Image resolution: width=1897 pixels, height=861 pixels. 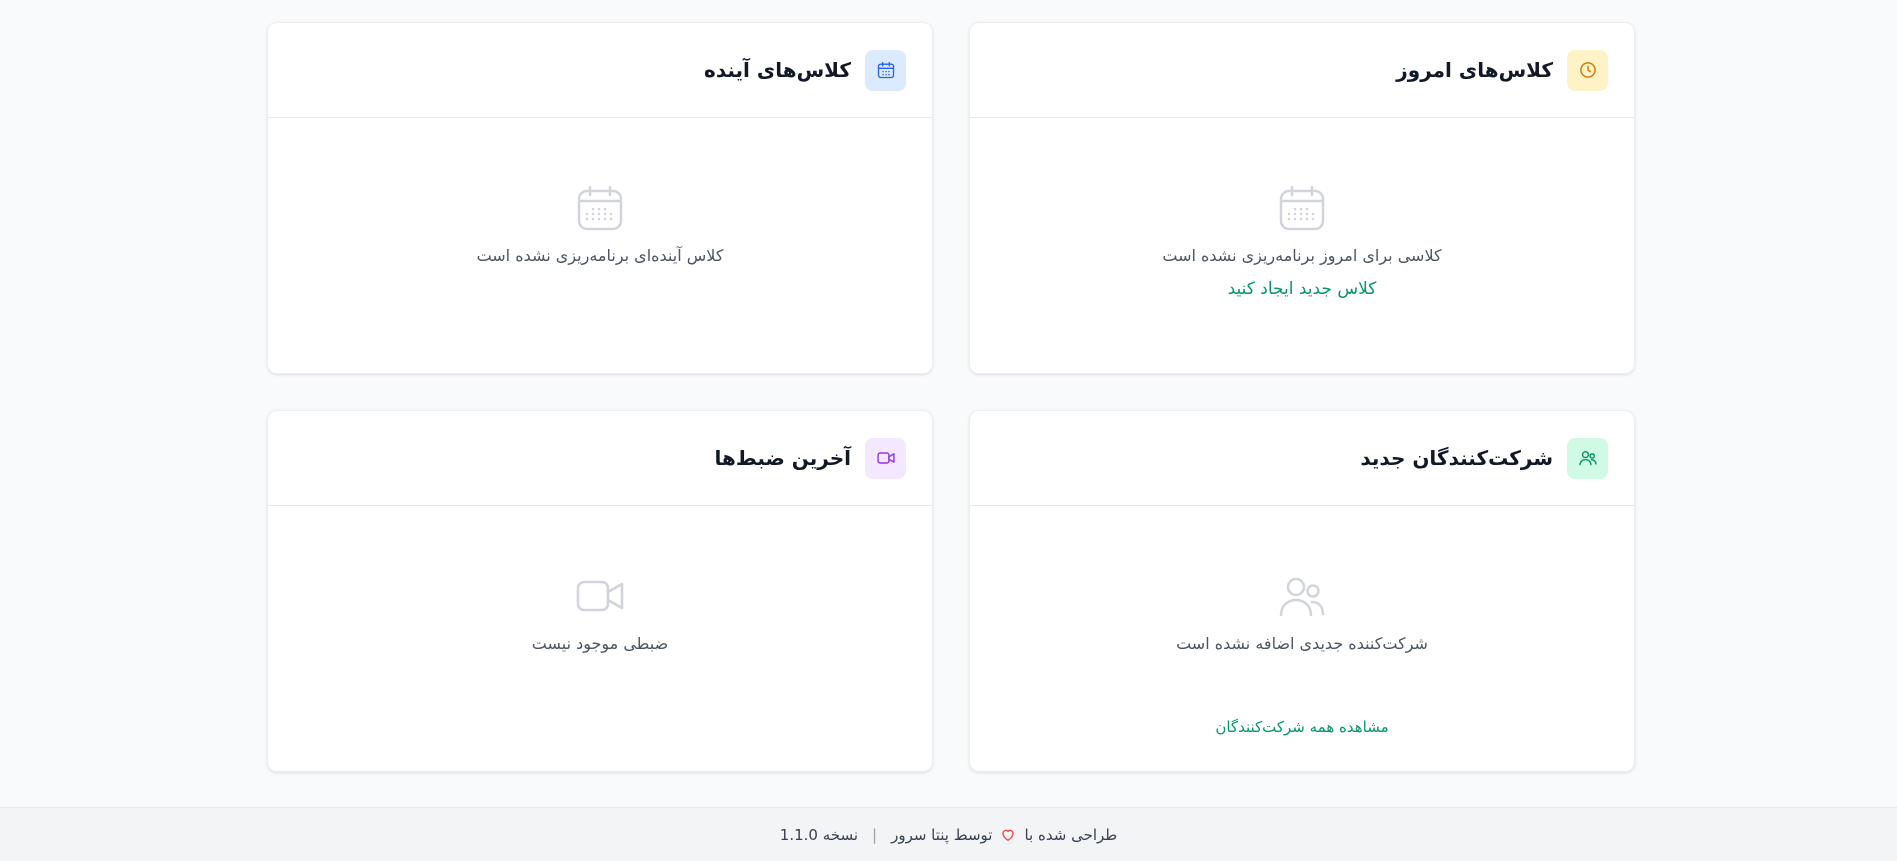 What do you see at coordinates (1302, 458) in the screenshot?
I see `card-header: شرکت‌کنندگان جدید` at bounding box center [1302, 458].